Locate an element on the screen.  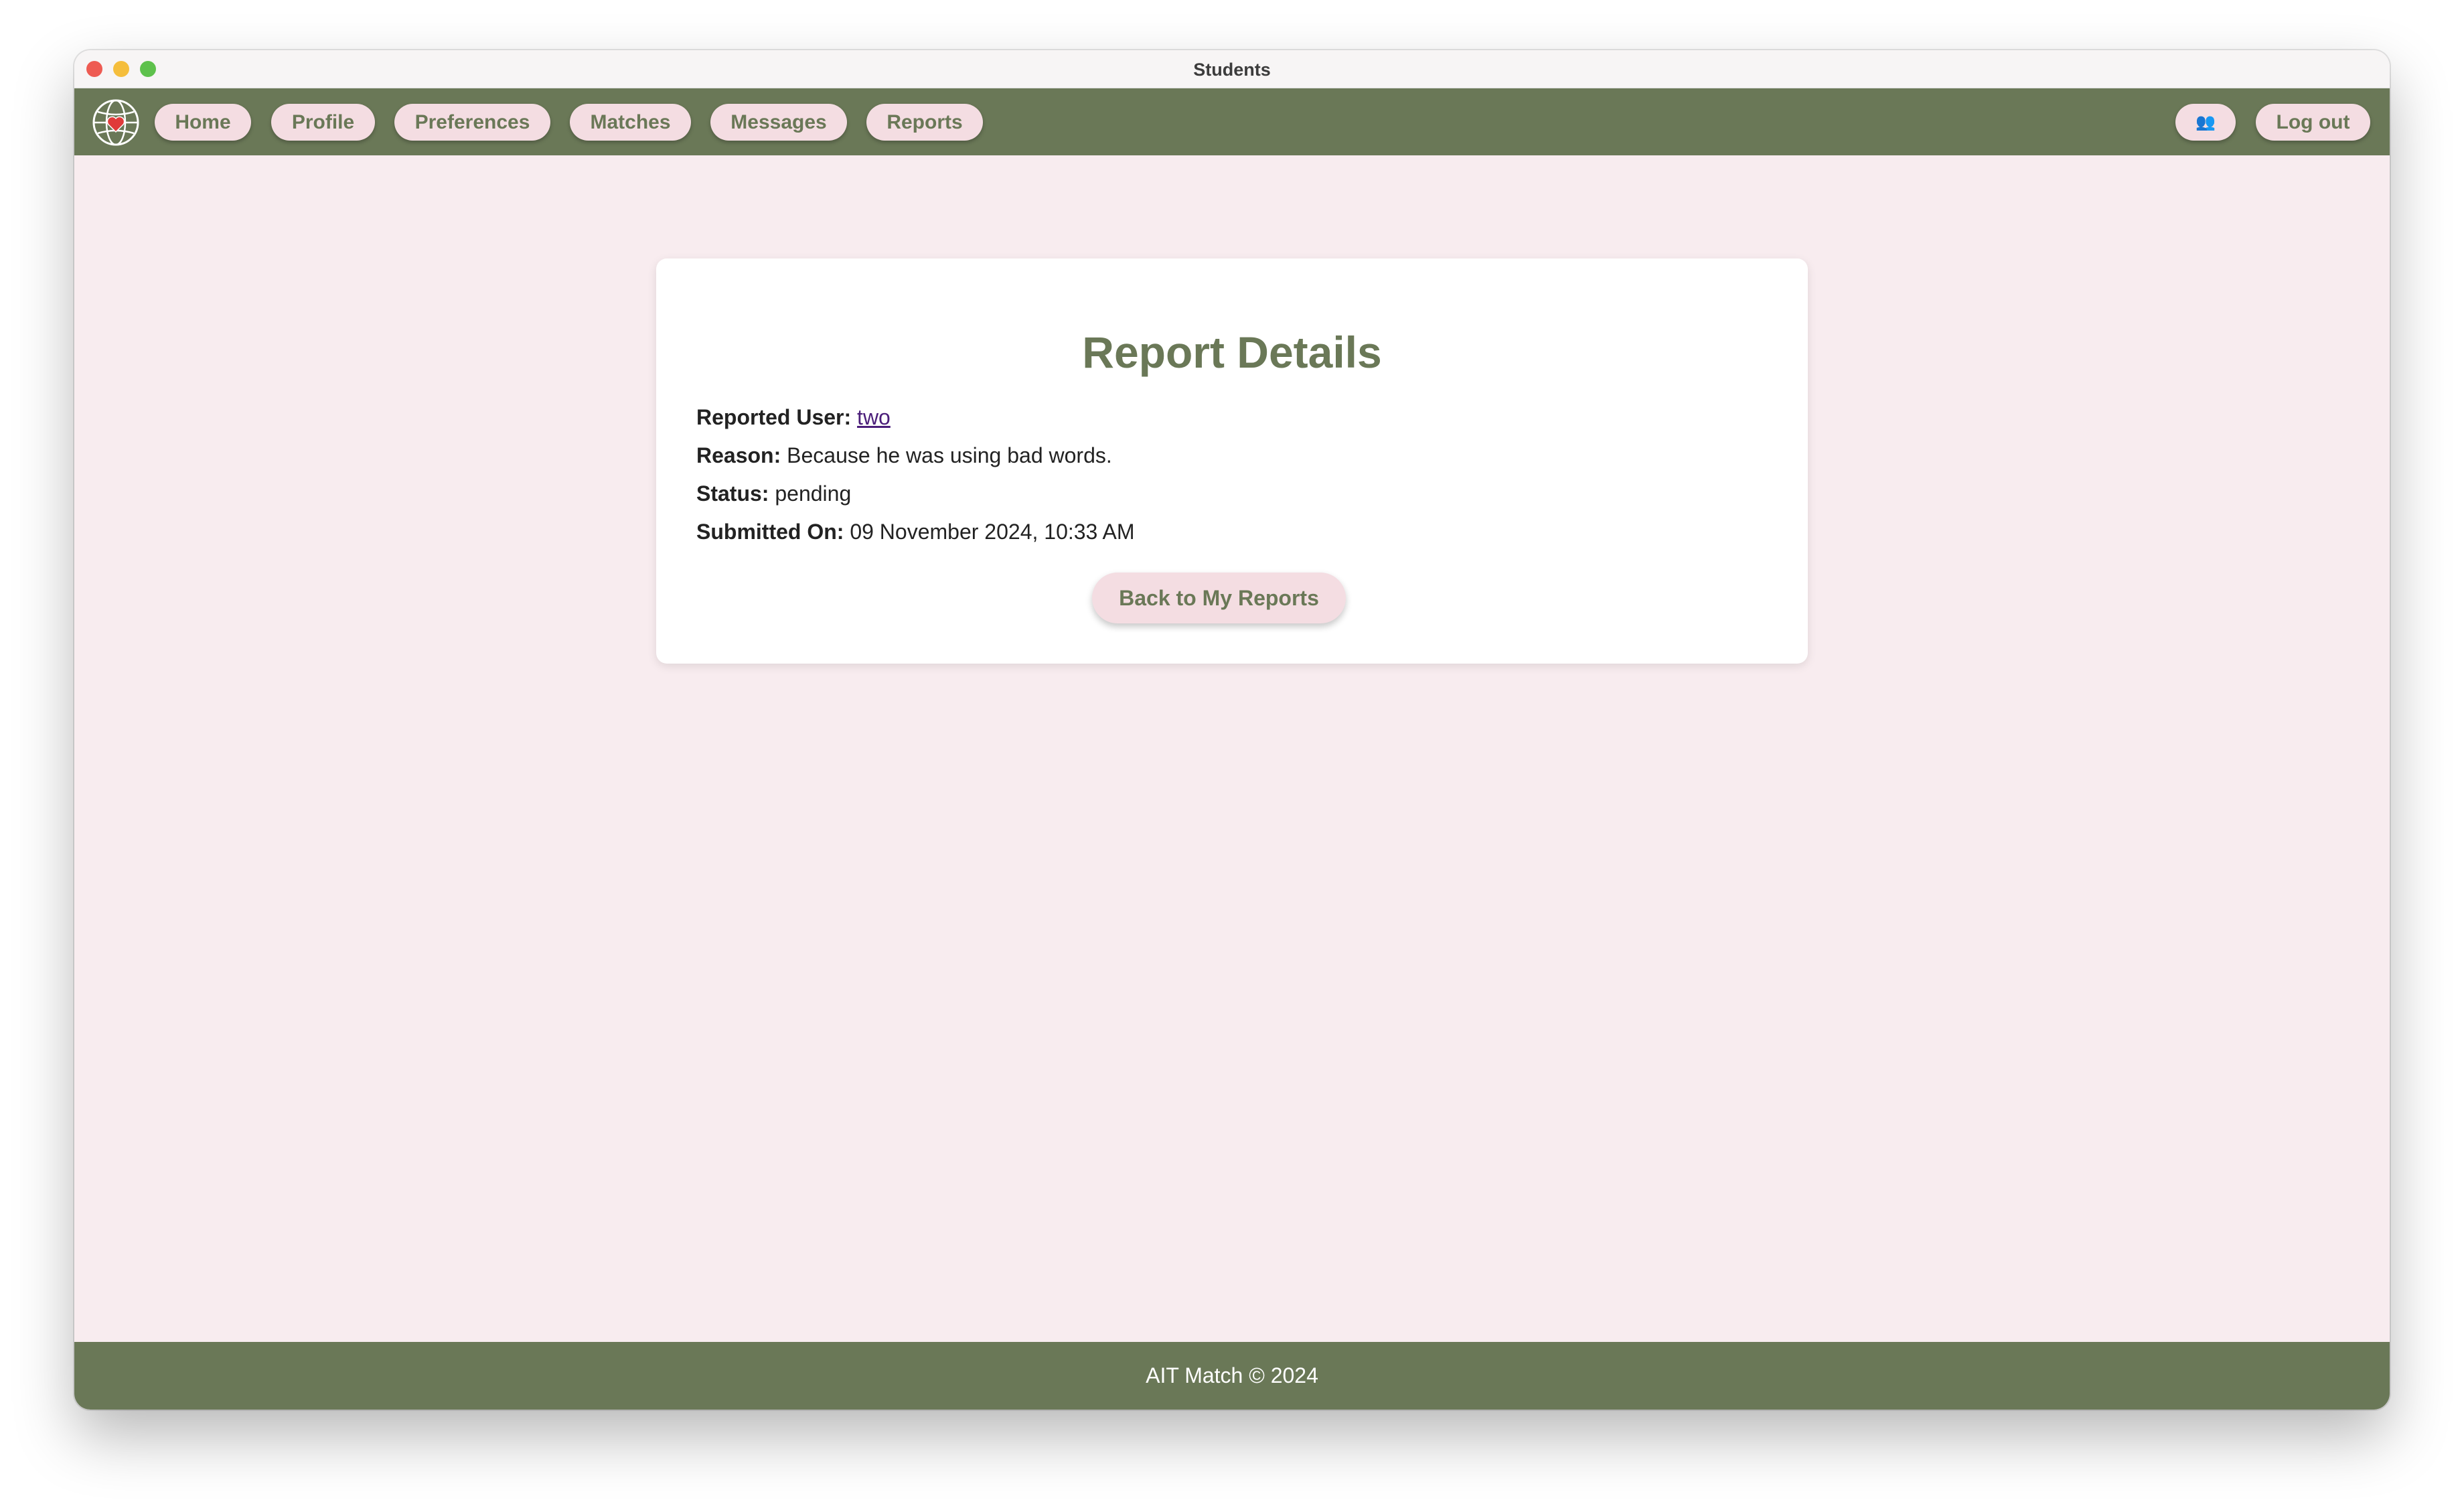
reason-field: Reason: Because he was using bad words. is located at coordinates (904, 456).